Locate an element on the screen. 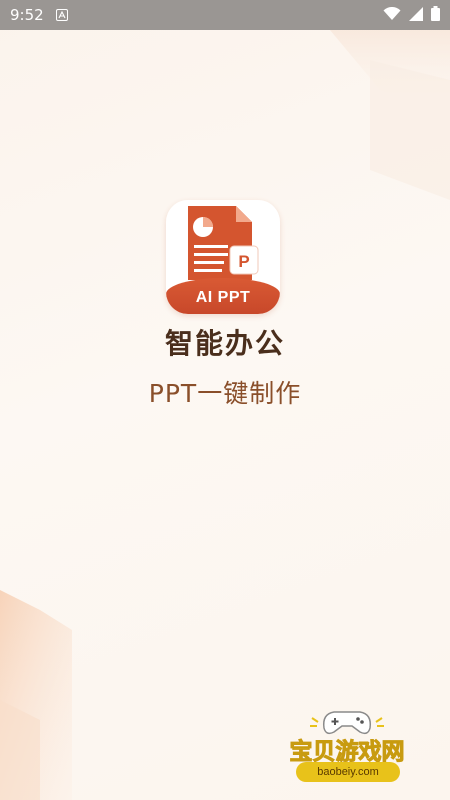 This screenshot has width=450, height=800. watermark-name: 宝贝游戏网 is located at coordinates (347, 752).